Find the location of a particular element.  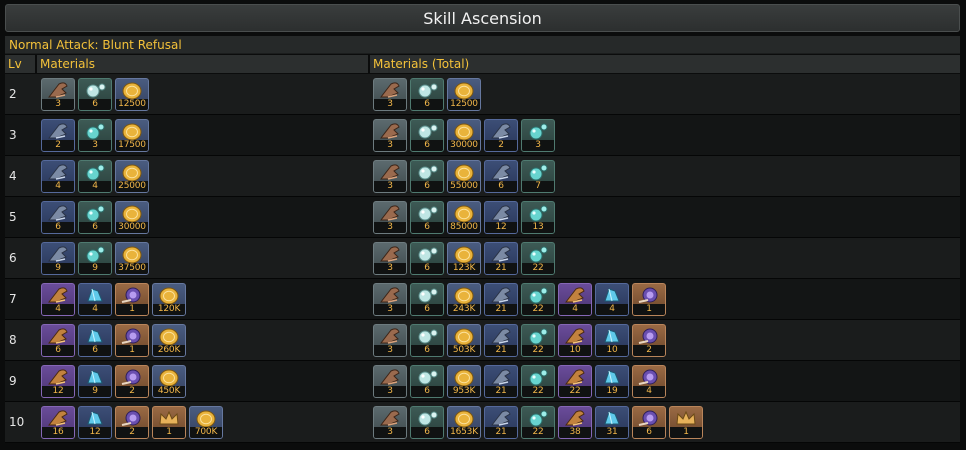

material-item: 16 is located at coordinates (58, 422).